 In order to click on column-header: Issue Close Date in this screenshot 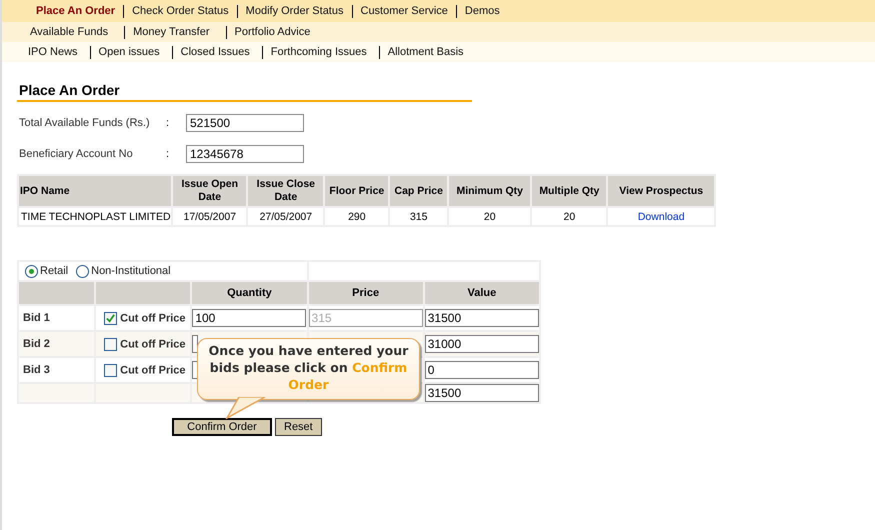, I will do `click(286, 191)`.